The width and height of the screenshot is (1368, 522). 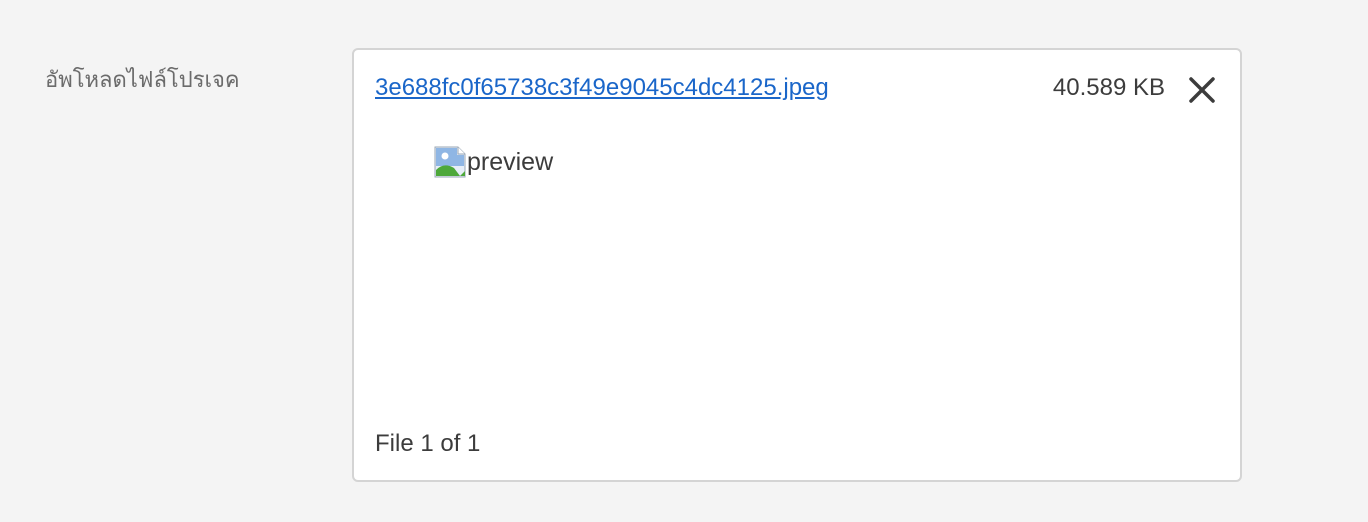 What do you see at coordinates (428, 443) in the screenshot?
I see `file-counter: File 1 of 1` at bounding box center [428, 443].